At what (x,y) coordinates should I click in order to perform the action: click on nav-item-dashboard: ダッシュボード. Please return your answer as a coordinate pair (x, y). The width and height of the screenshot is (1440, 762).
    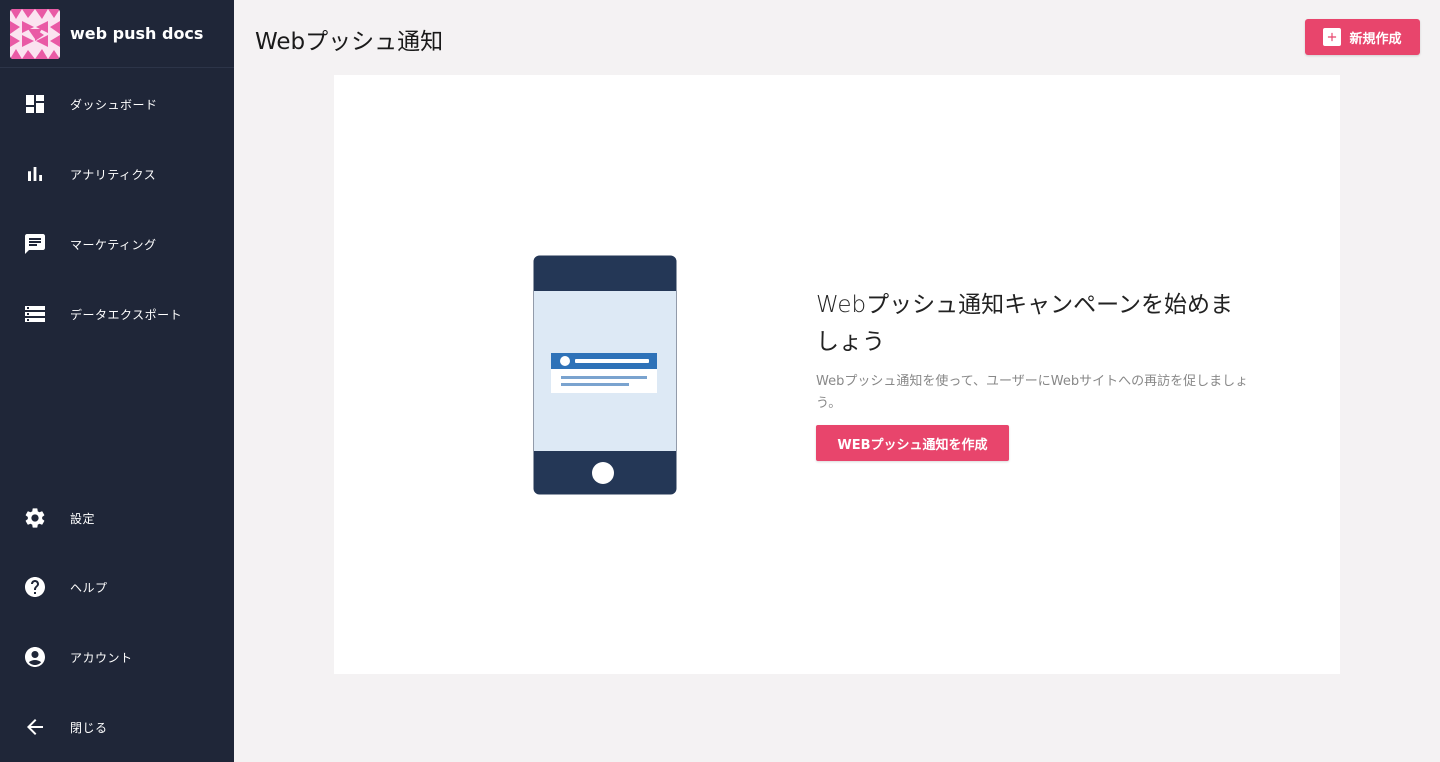
    Looking at the image, I should click on (117, 104).